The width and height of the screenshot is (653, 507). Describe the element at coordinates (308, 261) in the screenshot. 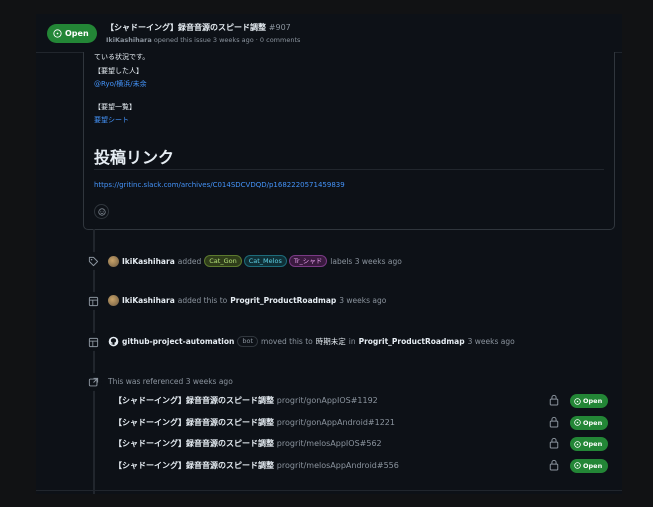

I see `issue-label: Tr_シャド` at that location.